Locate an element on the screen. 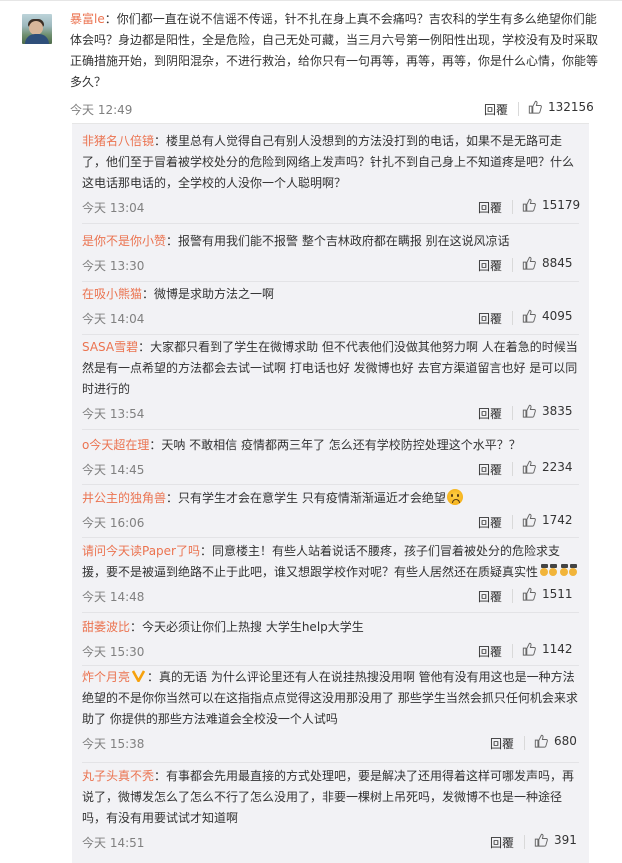 This screenshot has height=863, width=622. like-button: 391 is located at coordinates (555, 840).